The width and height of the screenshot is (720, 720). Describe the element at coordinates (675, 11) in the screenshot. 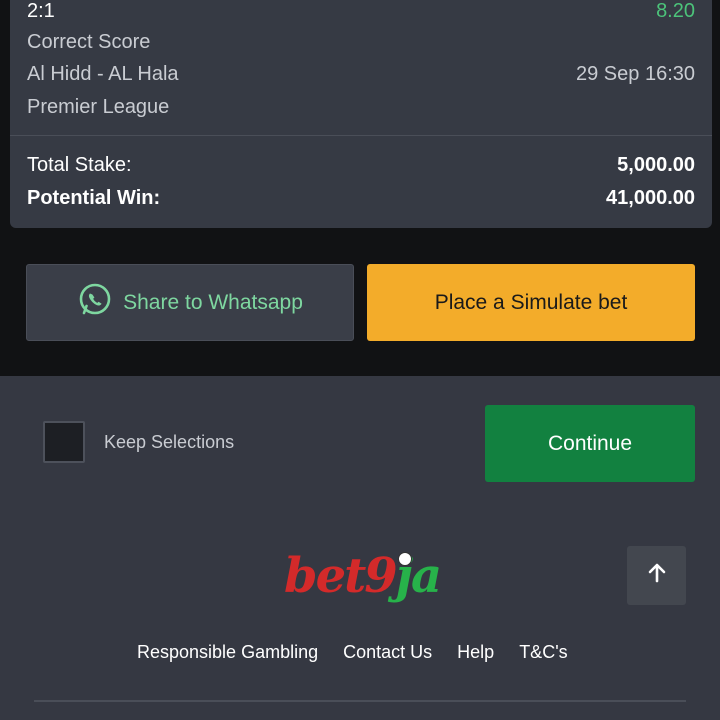

I see `selection-odds: 8.20` at that location.